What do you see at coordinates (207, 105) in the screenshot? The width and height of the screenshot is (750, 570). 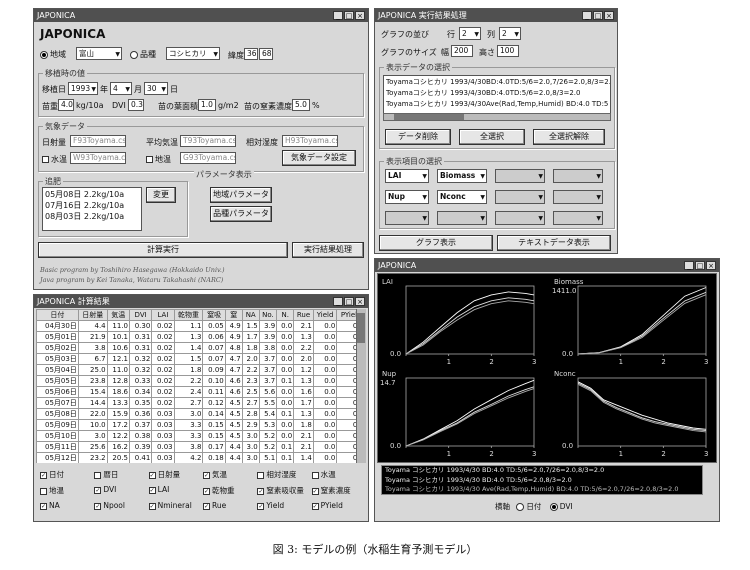 I see `leaf-area-input: 1.0` at bounding box center [207, 105].